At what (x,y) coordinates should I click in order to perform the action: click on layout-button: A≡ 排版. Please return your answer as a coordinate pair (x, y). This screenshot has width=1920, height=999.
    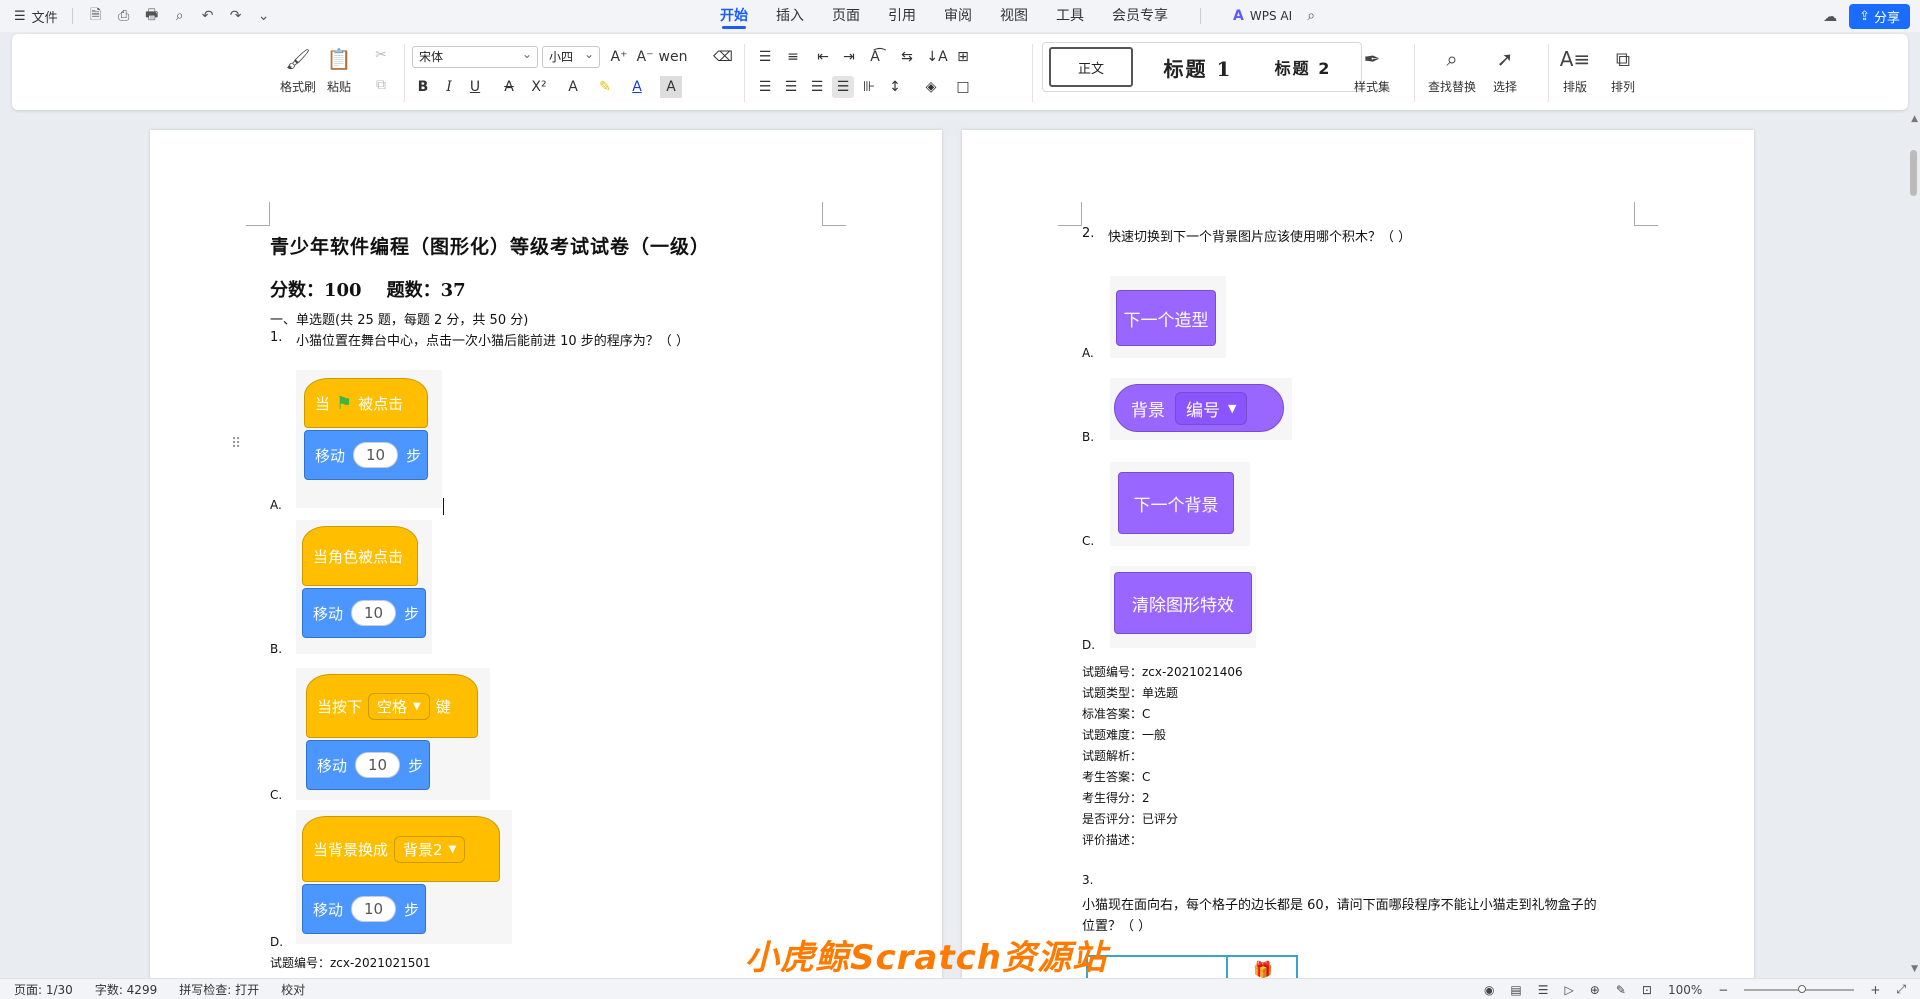
    Looking at the image, I should click on (1575, 70).